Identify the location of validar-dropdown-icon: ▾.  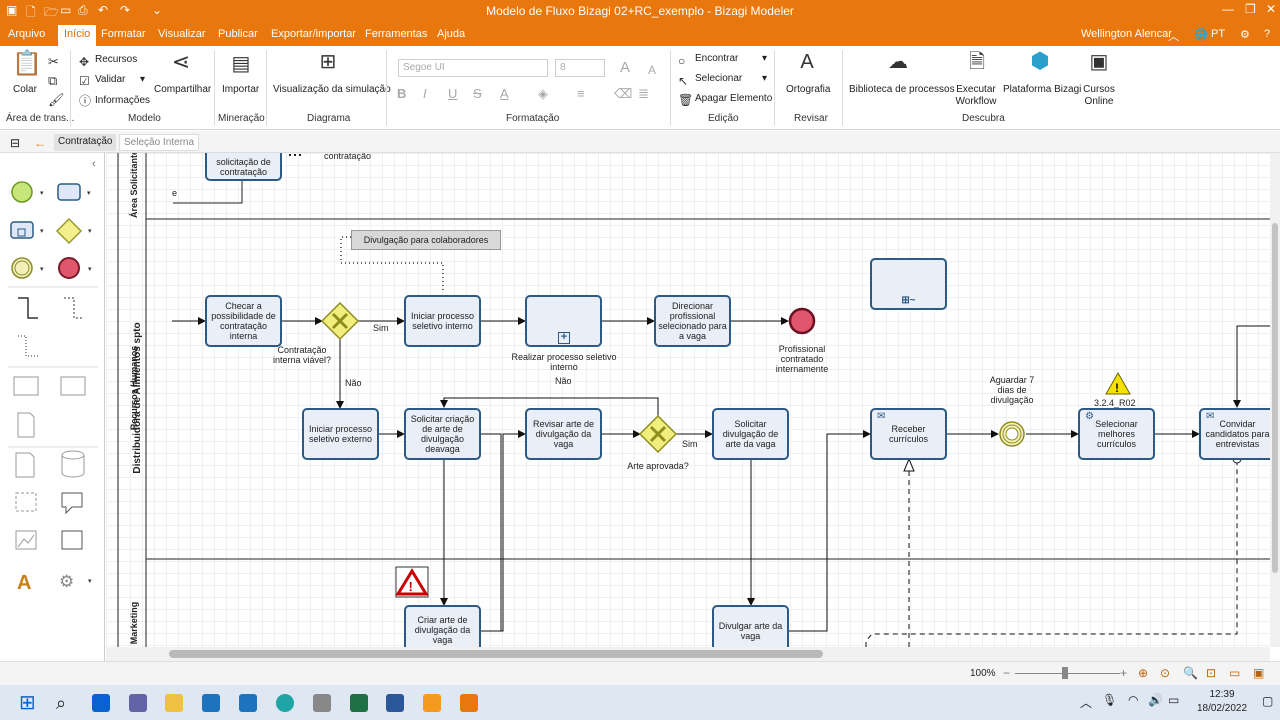
(142, 79).